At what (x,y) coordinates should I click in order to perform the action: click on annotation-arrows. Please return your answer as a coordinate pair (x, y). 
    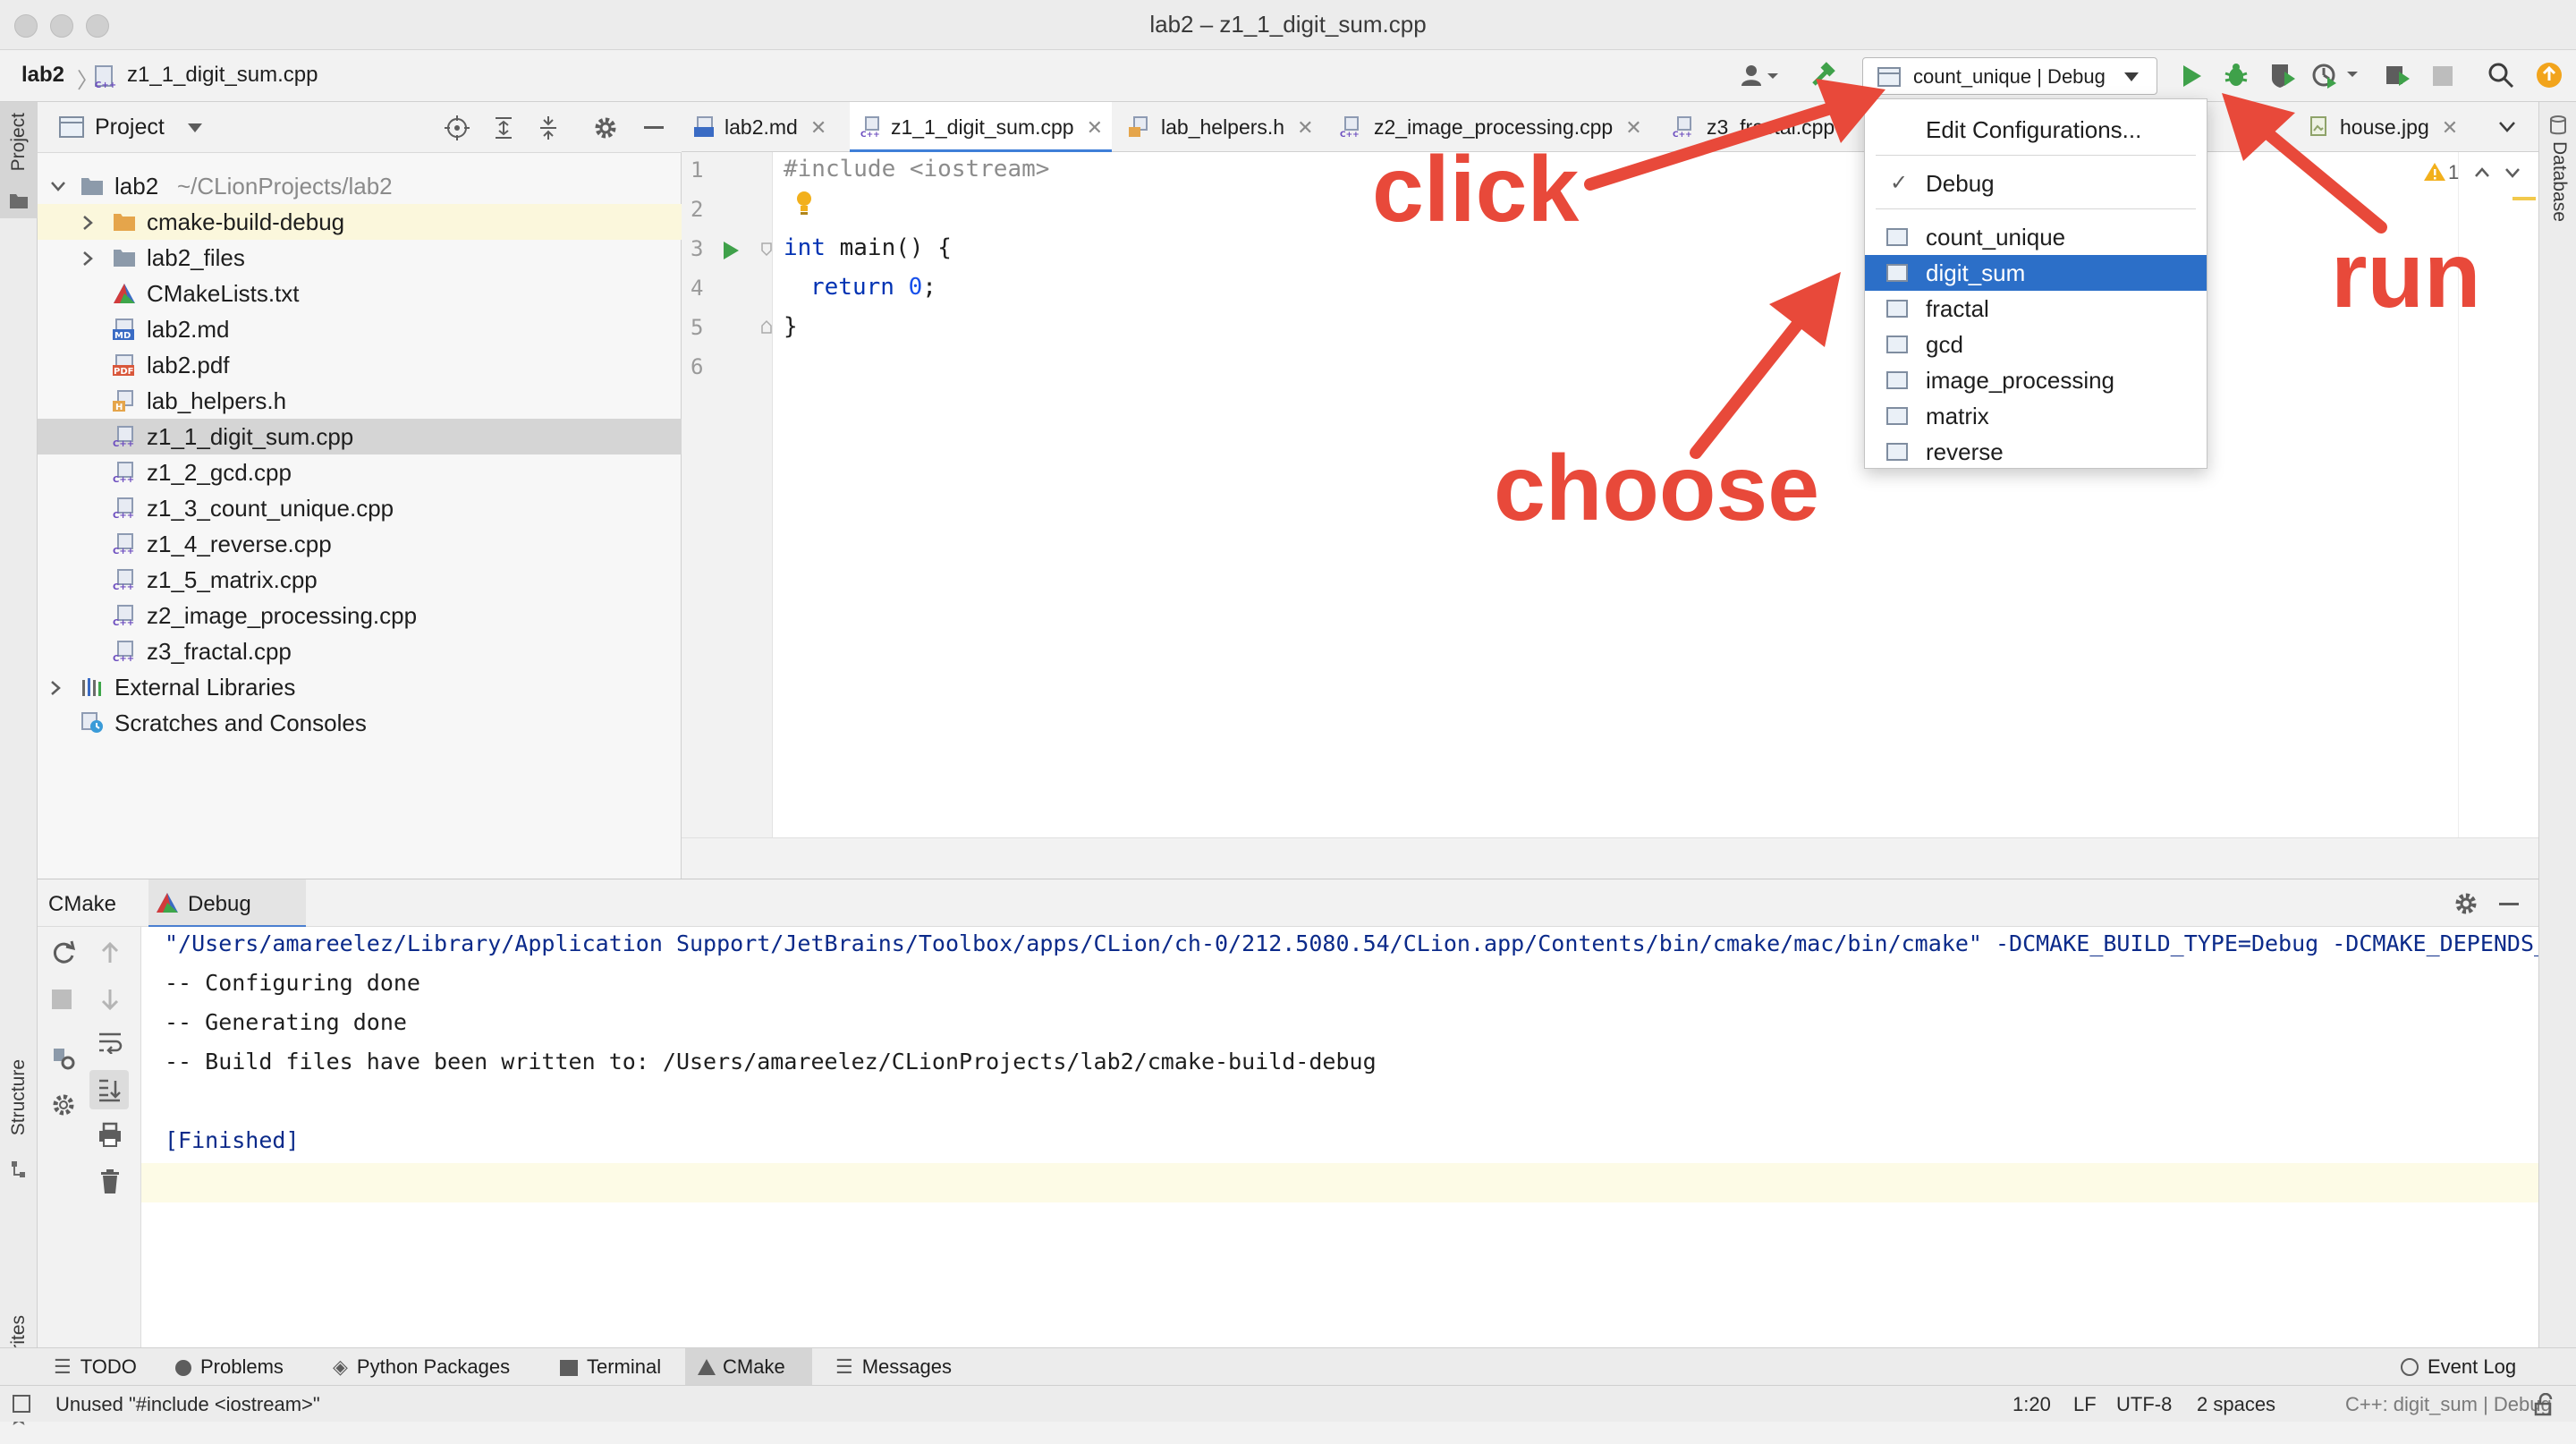
    Looking at the image, I should click on (1985, 269).